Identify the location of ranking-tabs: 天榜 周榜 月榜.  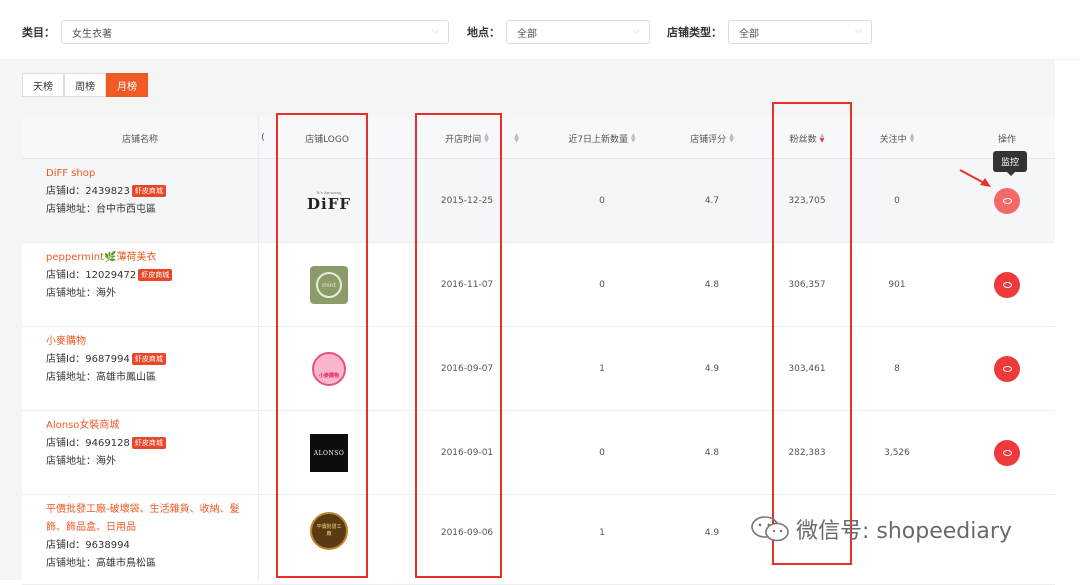
(85, 85).